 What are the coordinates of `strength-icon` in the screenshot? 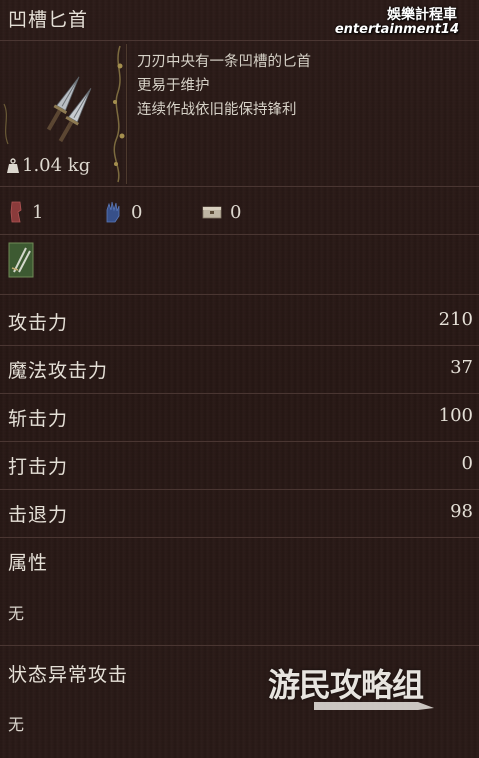 It's located at (16, 212).